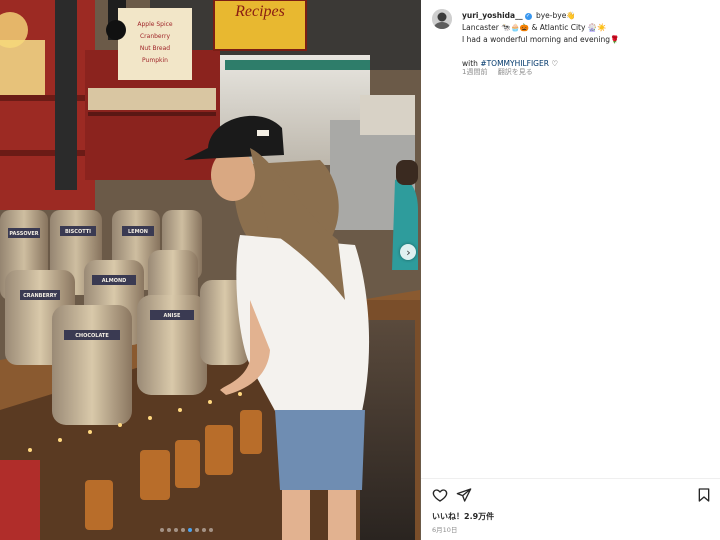  I want to click on action-bar, so click(572, 495).